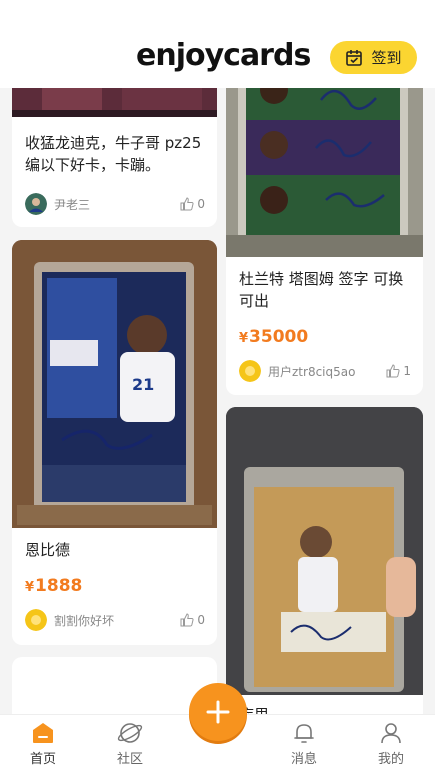 The height and width of the screenshot is (775, 435). I want to click on bell-icon, so click(304, 733).